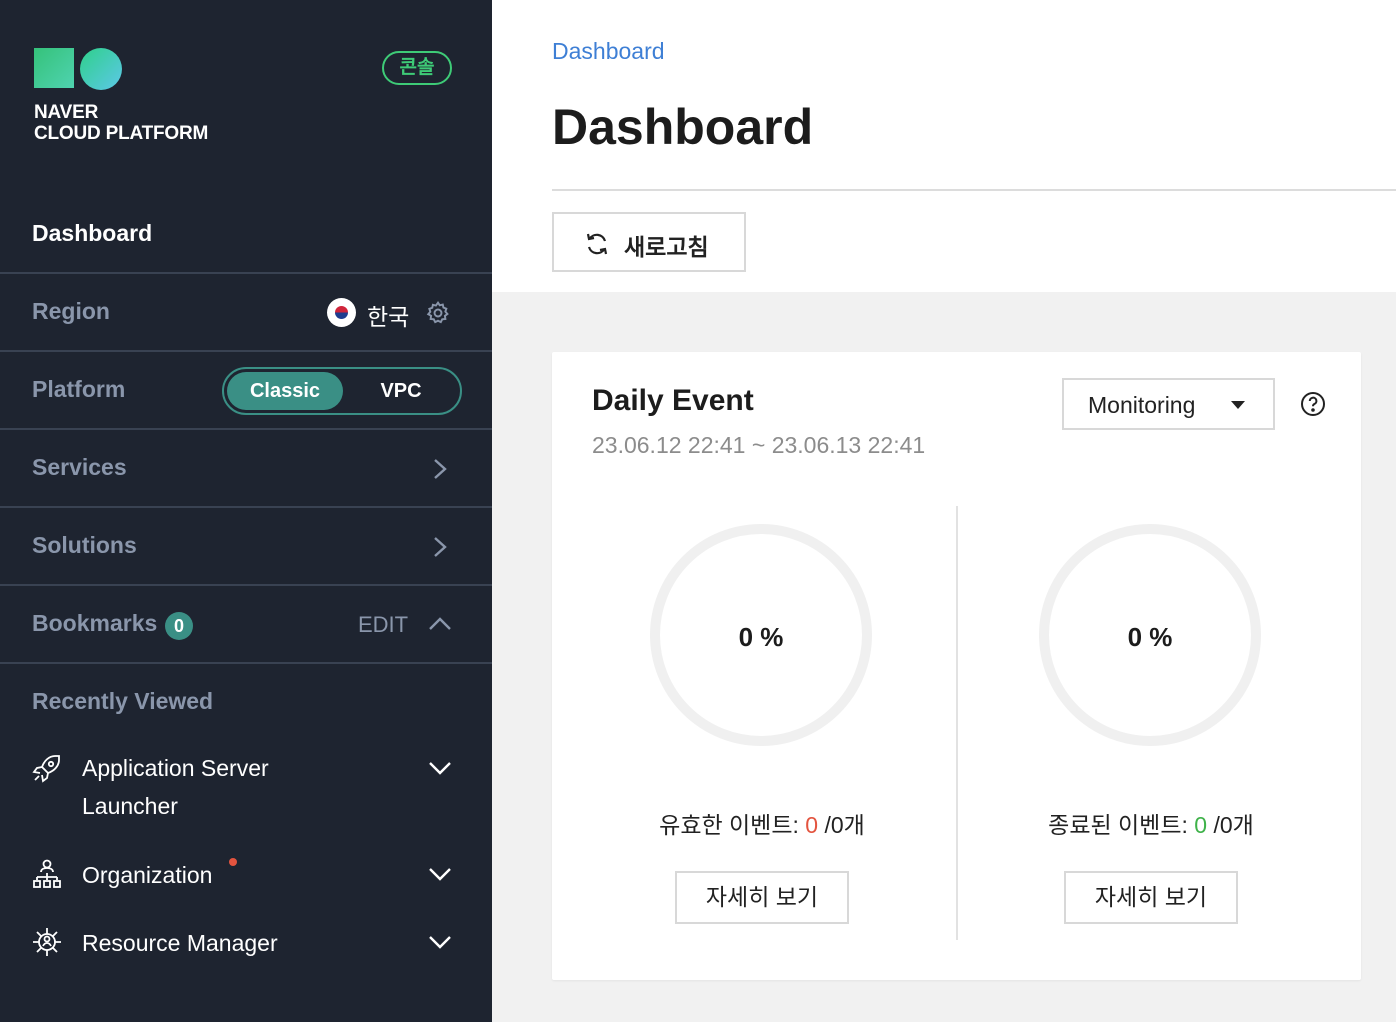 This screenshot has height=1022, width=1396. Describe the element at coordinates (285, 391) in the screenshot. I see `platform-option-classic: Classic` at that location.